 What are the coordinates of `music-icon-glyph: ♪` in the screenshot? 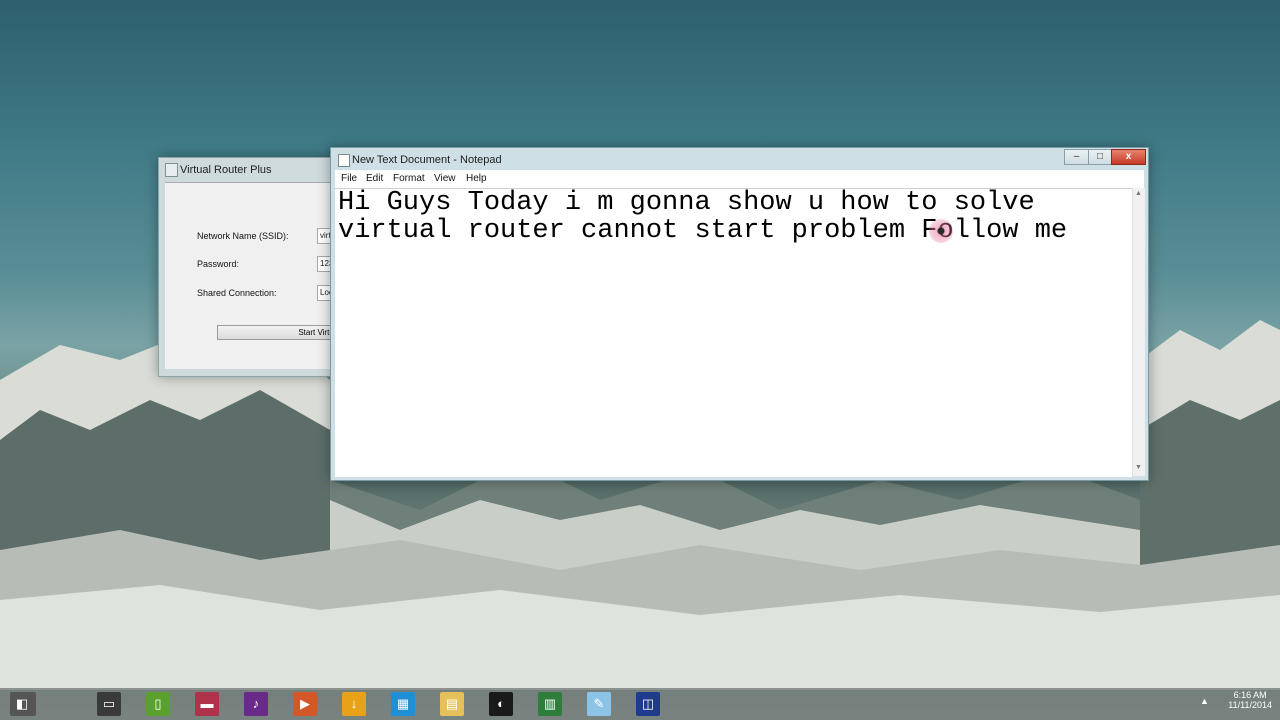 It's located at (256, 703).